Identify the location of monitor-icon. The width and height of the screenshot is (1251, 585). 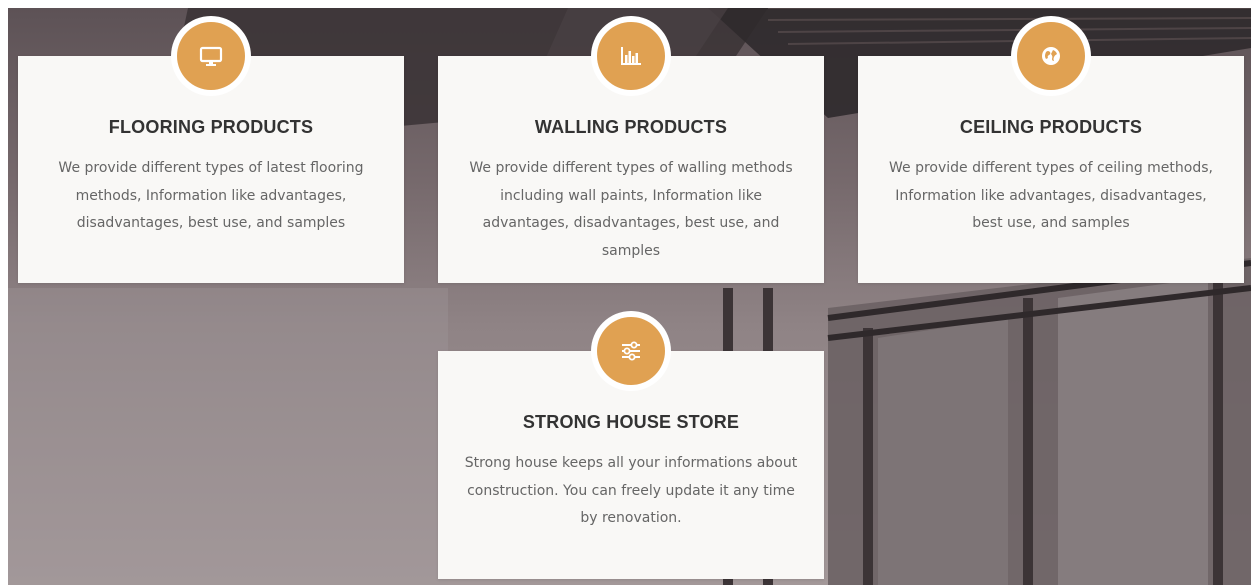
(211, 56).